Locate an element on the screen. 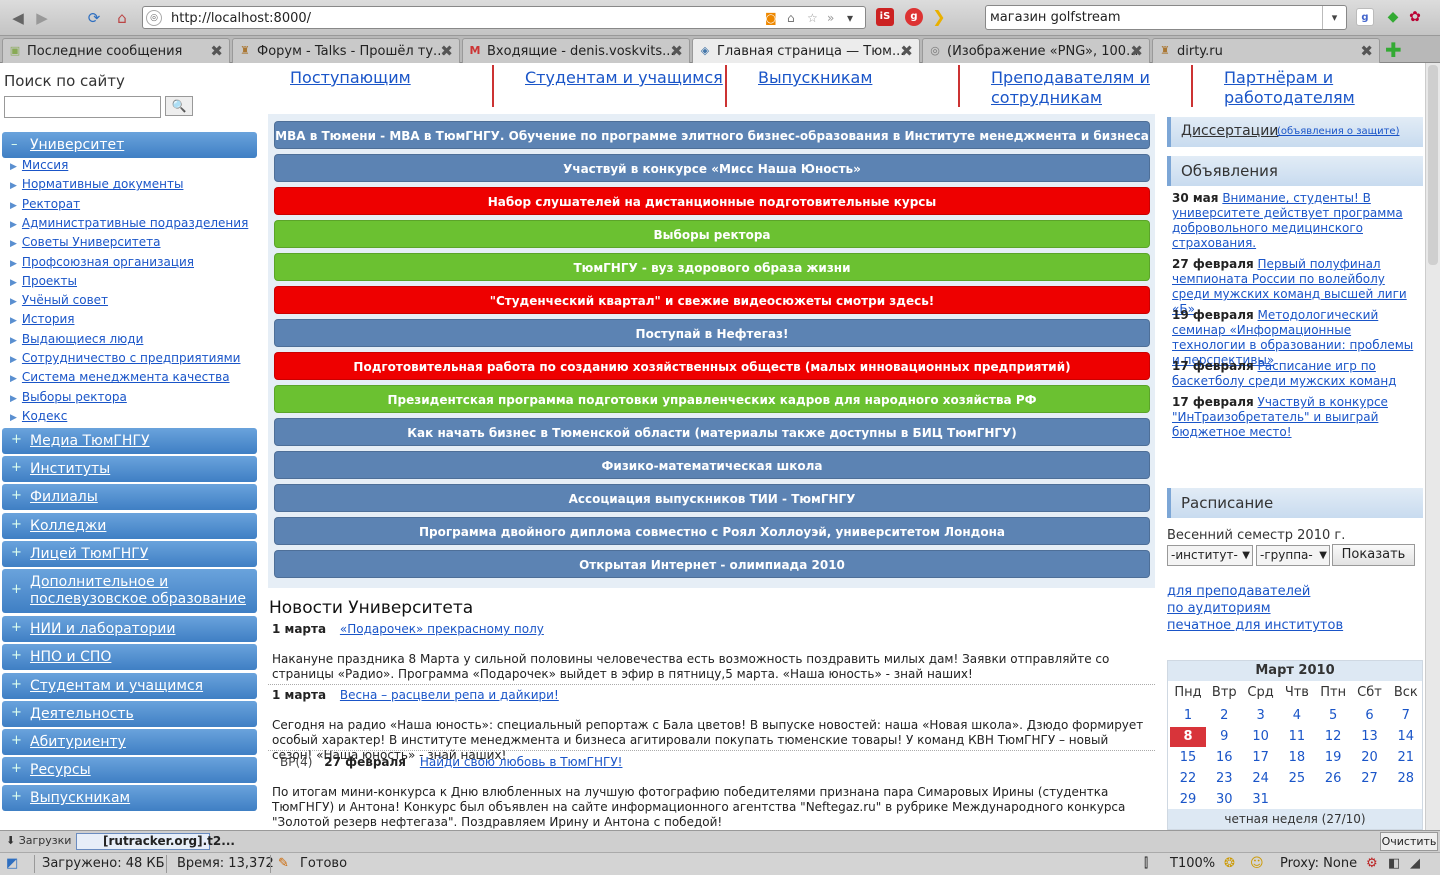 This screenshot has height=875, width=1440. sidebar-subitem: ▶ Проекты is located at coordinates (43, 281).